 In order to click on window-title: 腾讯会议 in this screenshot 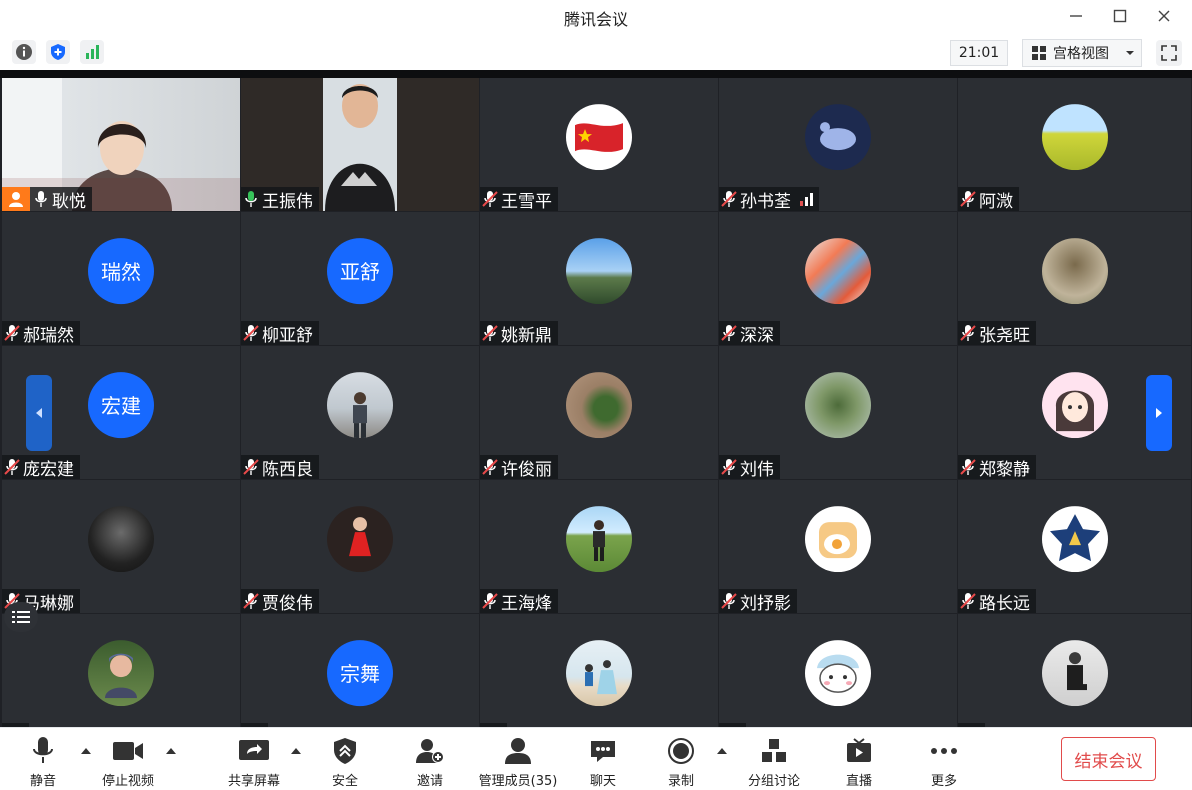, I will do `click(595, 19)`.